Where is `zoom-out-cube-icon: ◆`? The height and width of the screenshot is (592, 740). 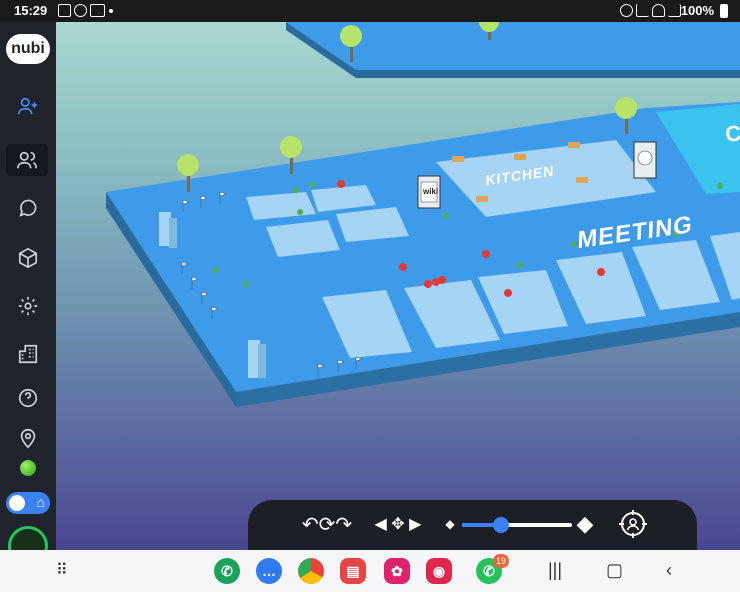 zoom-out-cube-icon: ◆ is located at coordinates (450, 524).